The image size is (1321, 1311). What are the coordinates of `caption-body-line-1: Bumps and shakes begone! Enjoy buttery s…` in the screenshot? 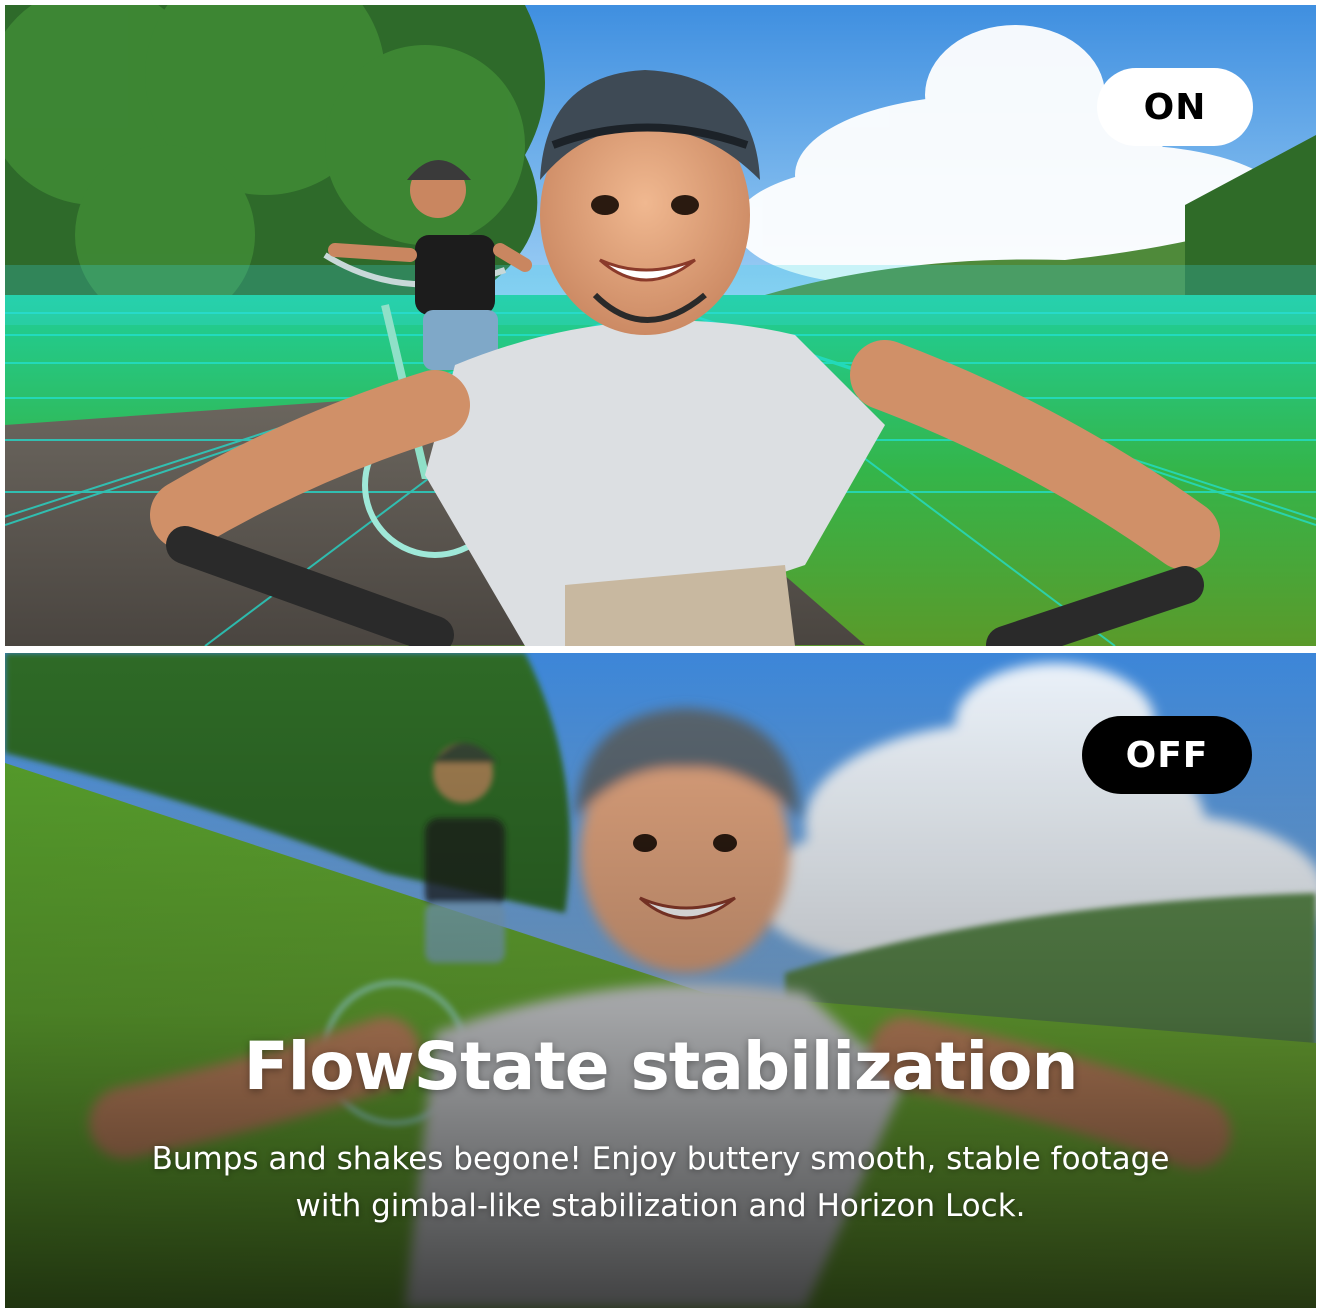 It's located at (660, 1159).